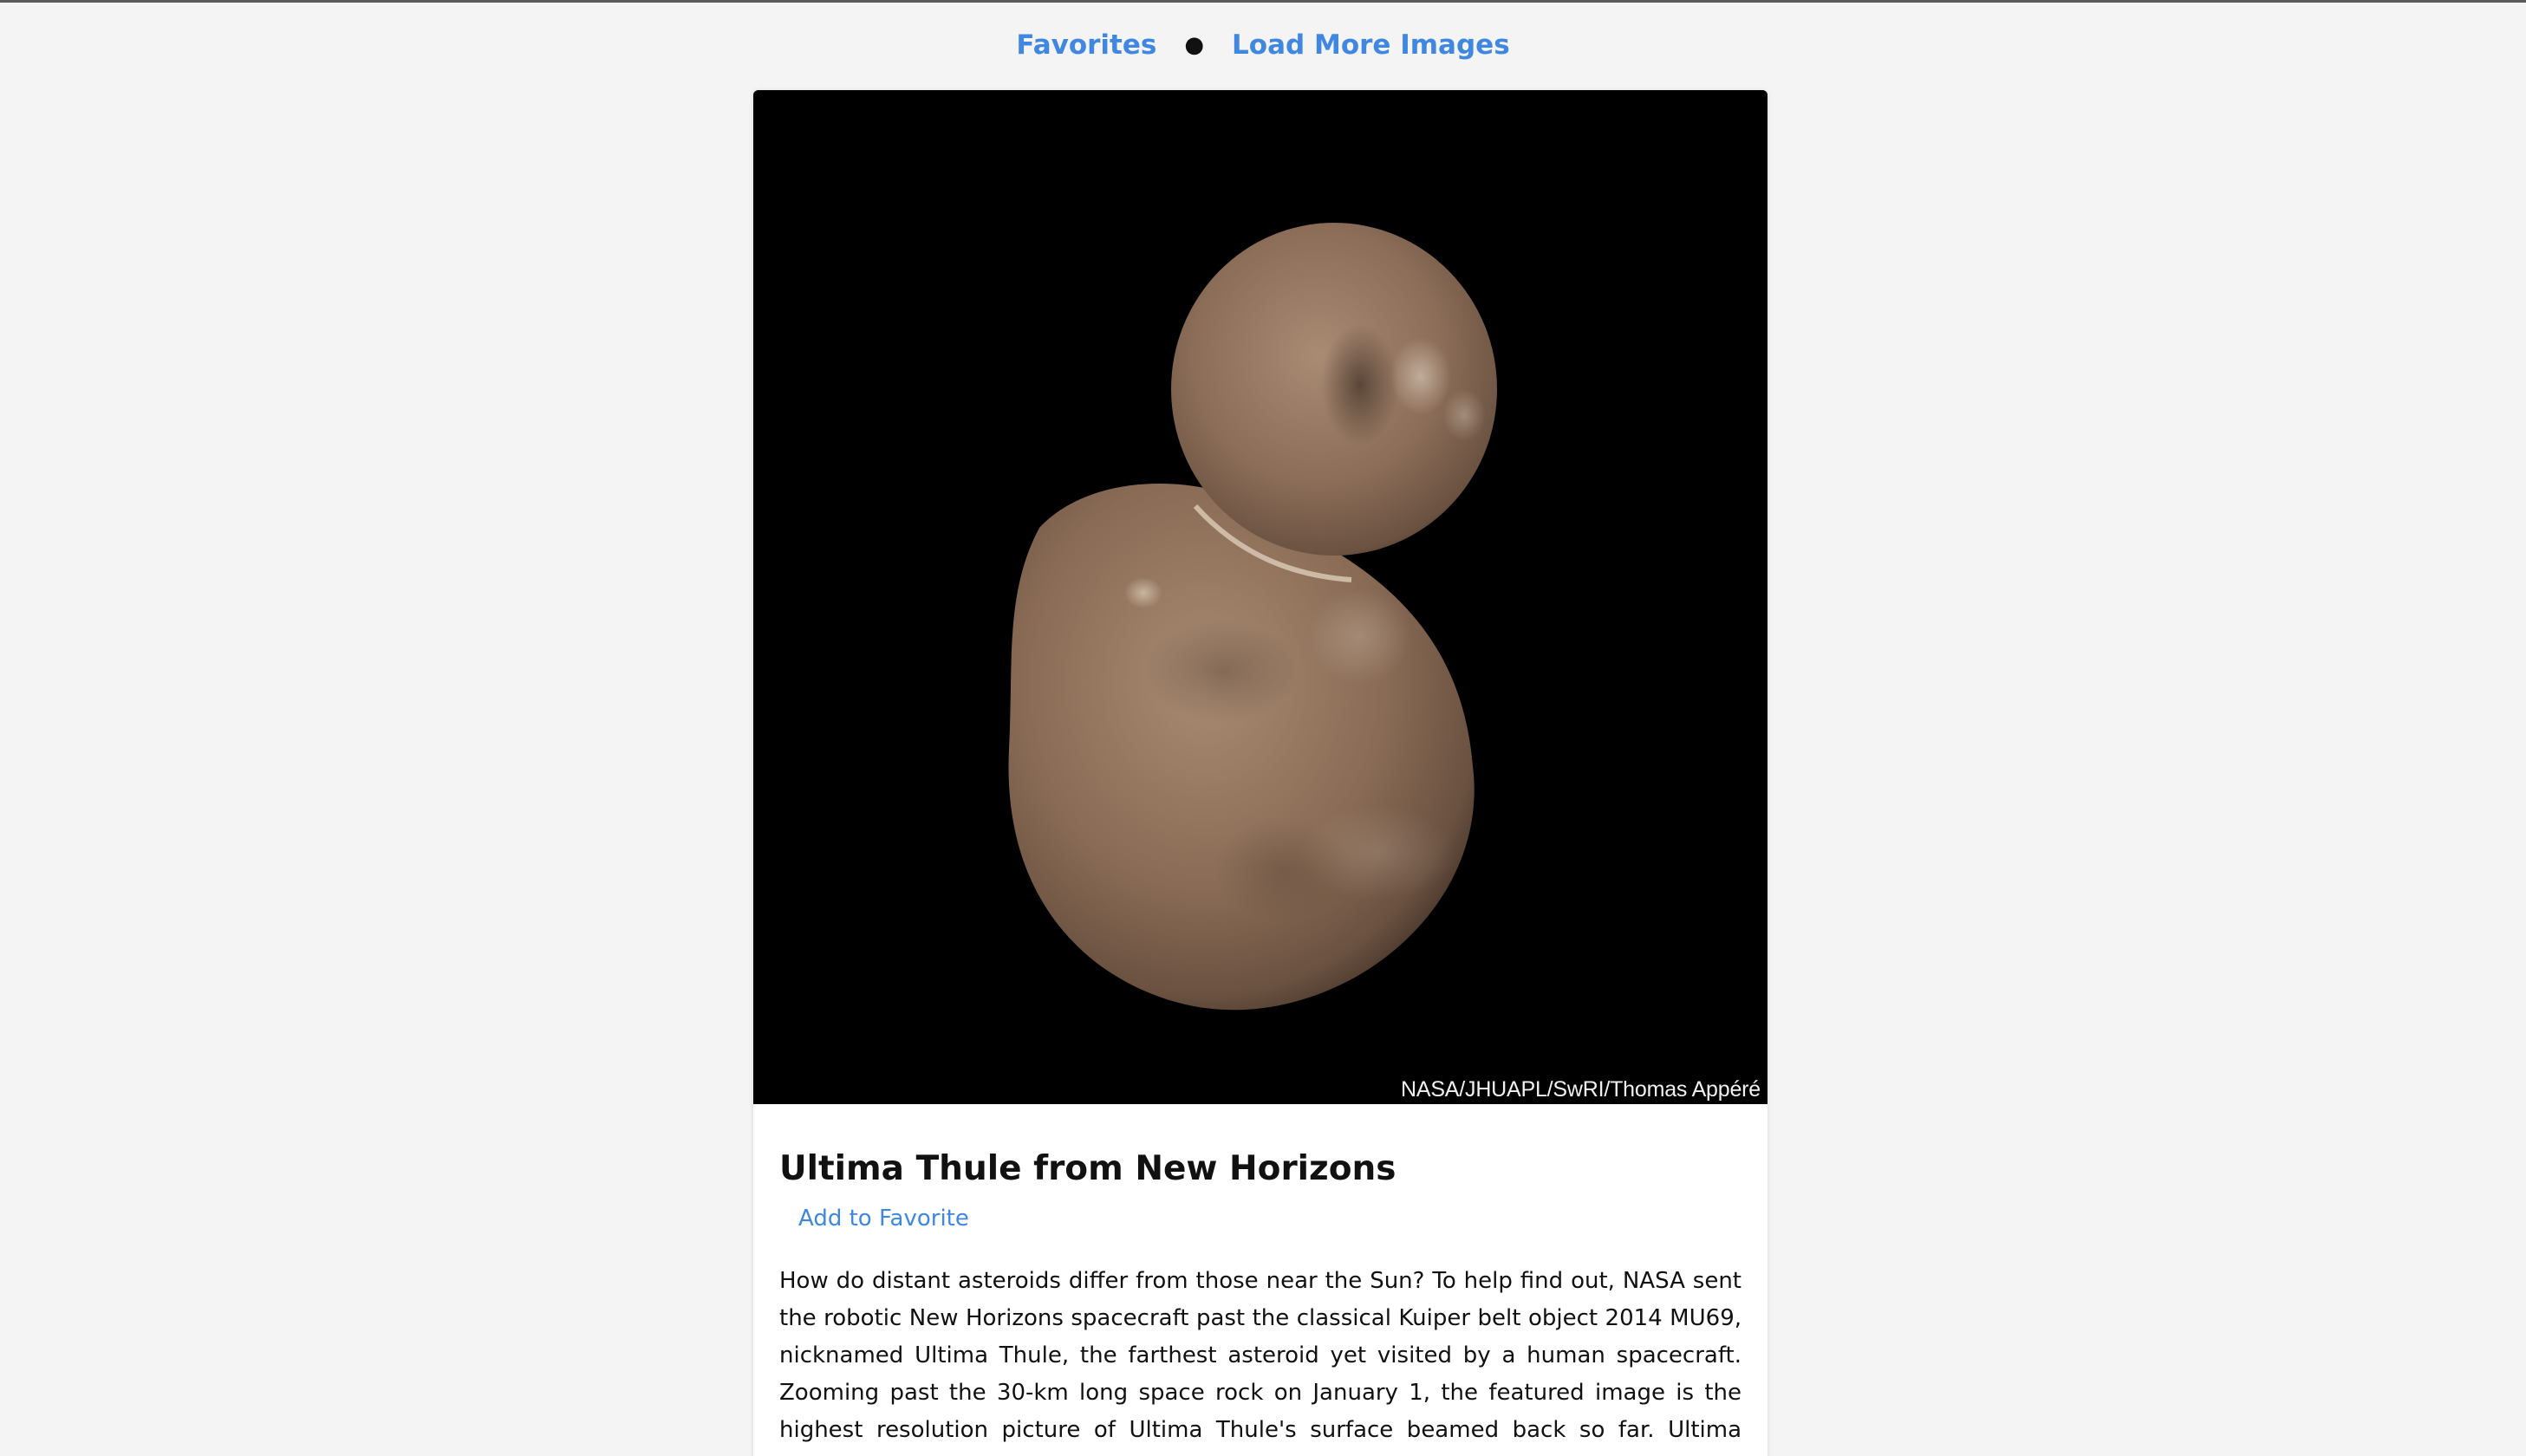 Image resolution: width=2526 pixels, height=1456 pixels. I want to click on image-credit: NASA/JHUAPL/SwRI/Thomas Appéré, so click(1581, 1089).